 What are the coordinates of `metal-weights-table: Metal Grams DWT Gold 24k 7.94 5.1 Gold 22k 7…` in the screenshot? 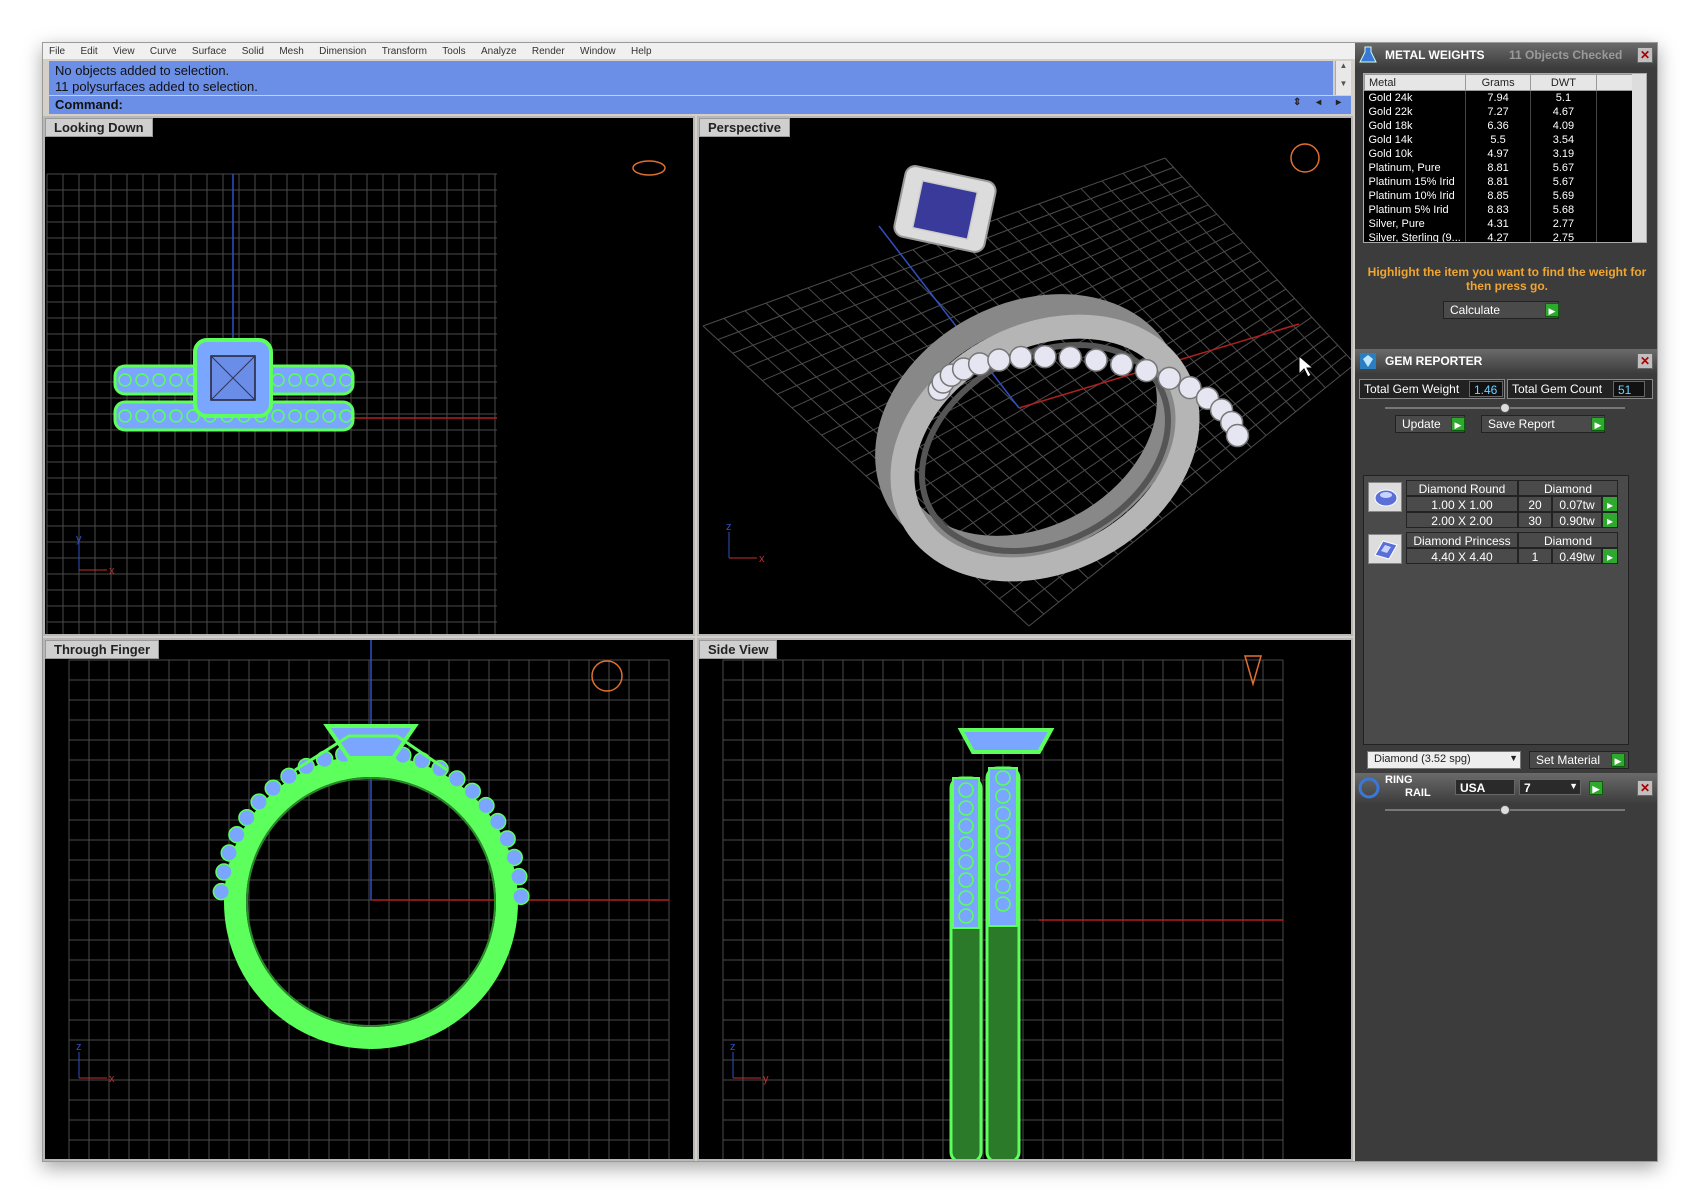 It's located at (1505, 158).